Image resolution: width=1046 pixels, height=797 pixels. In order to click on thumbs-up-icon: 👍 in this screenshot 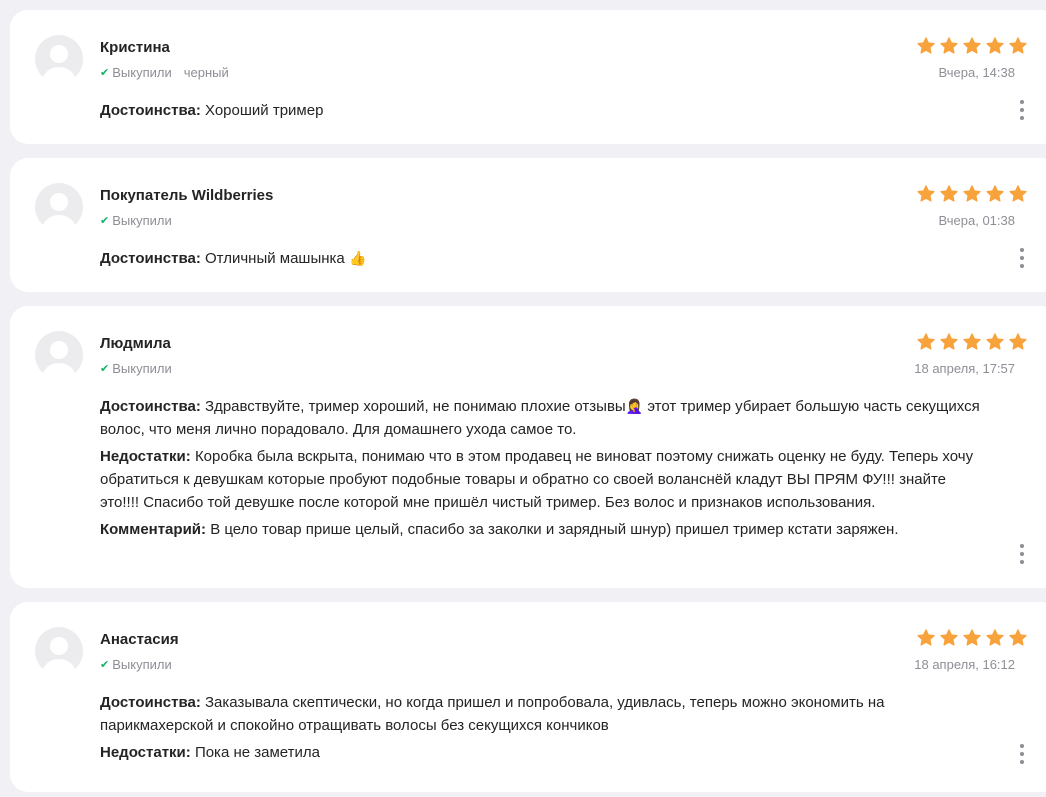, I will do `click(357, 258)`.